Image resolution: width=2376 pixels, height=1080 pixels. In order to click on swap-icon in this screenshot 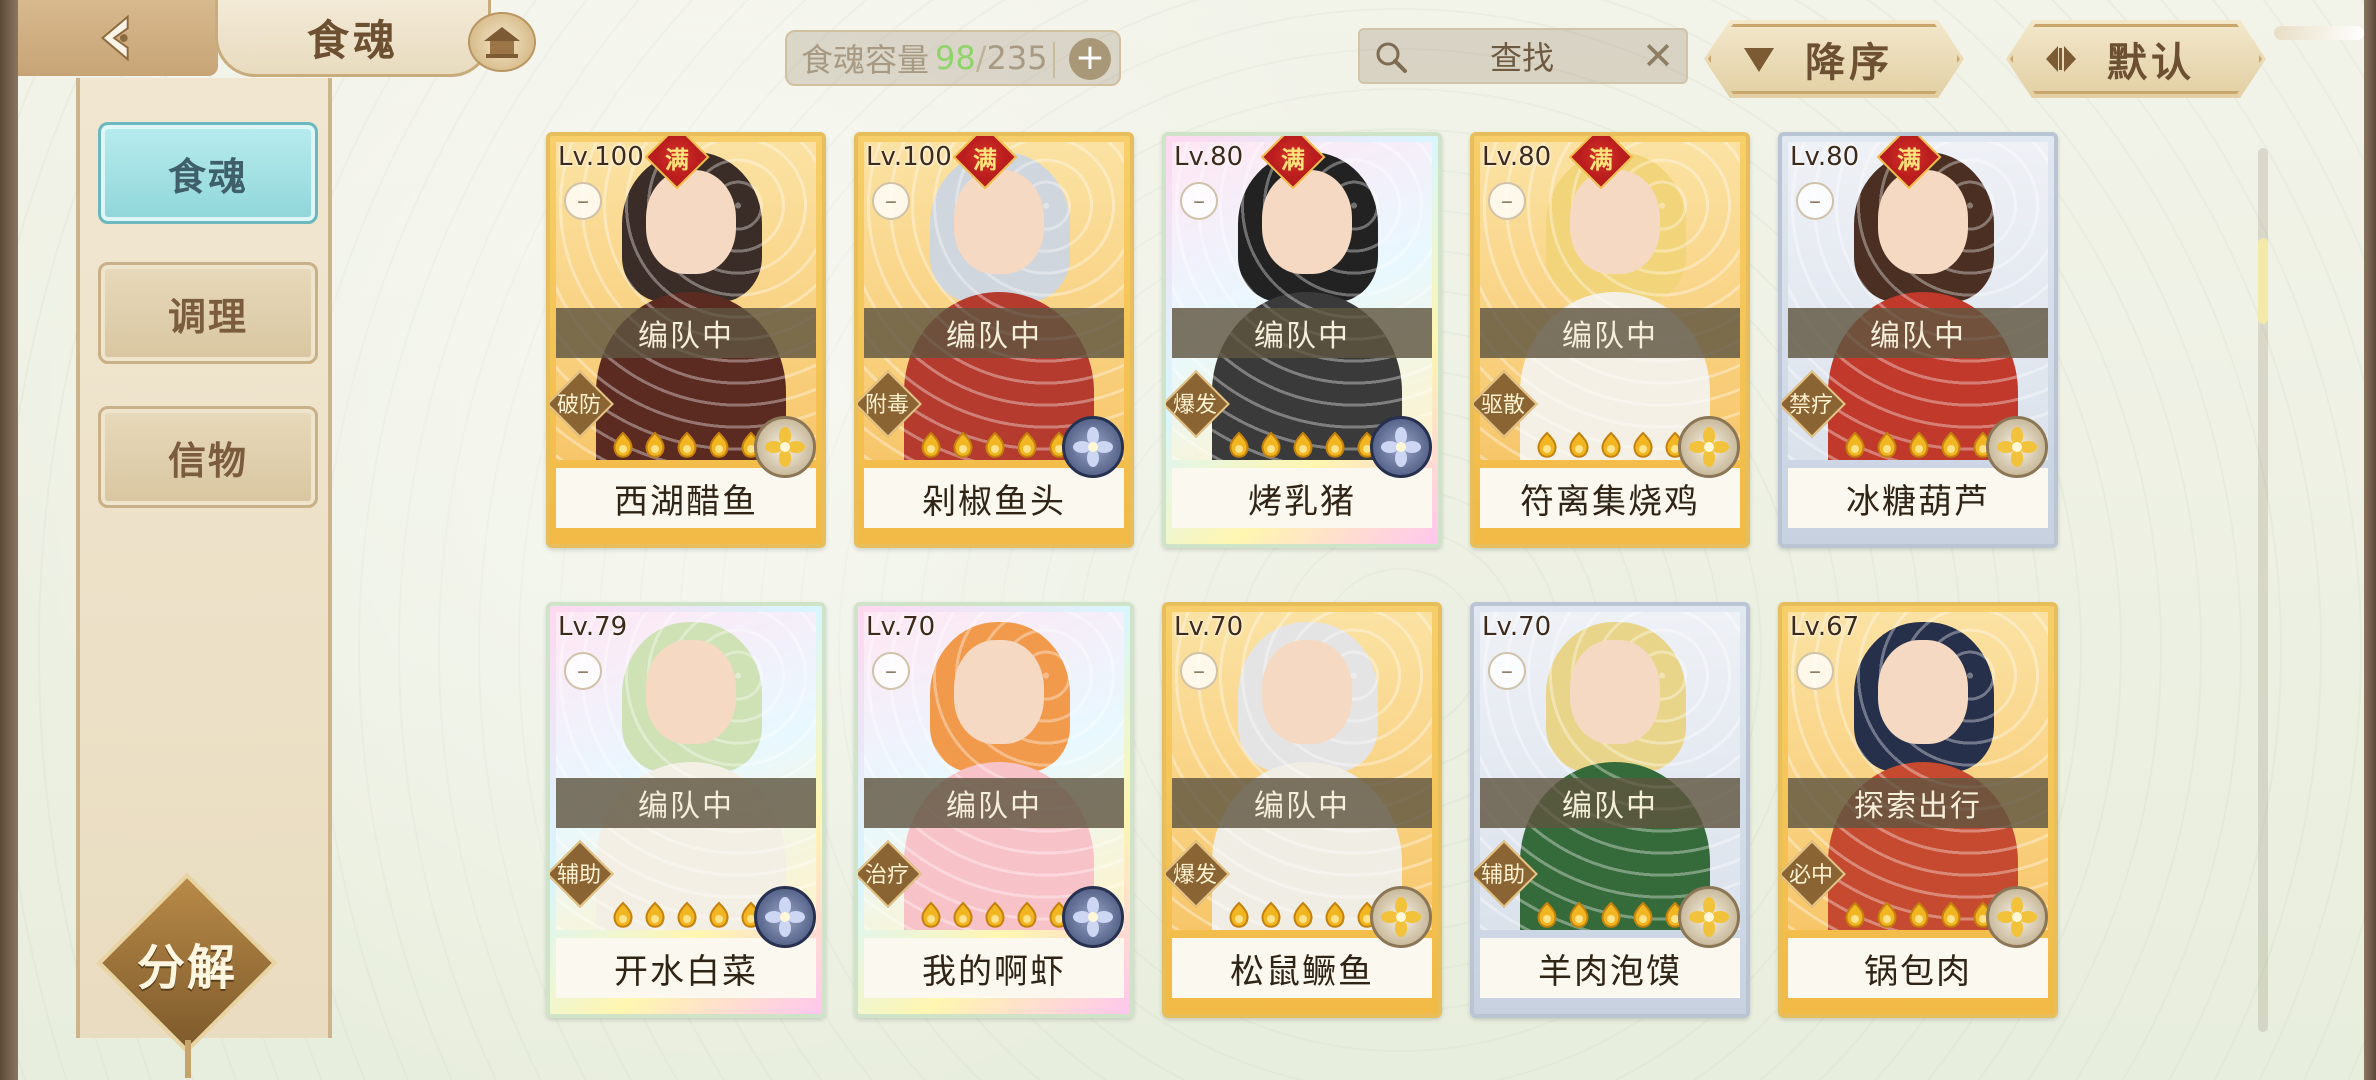, I will do `click(2061, 59)`.